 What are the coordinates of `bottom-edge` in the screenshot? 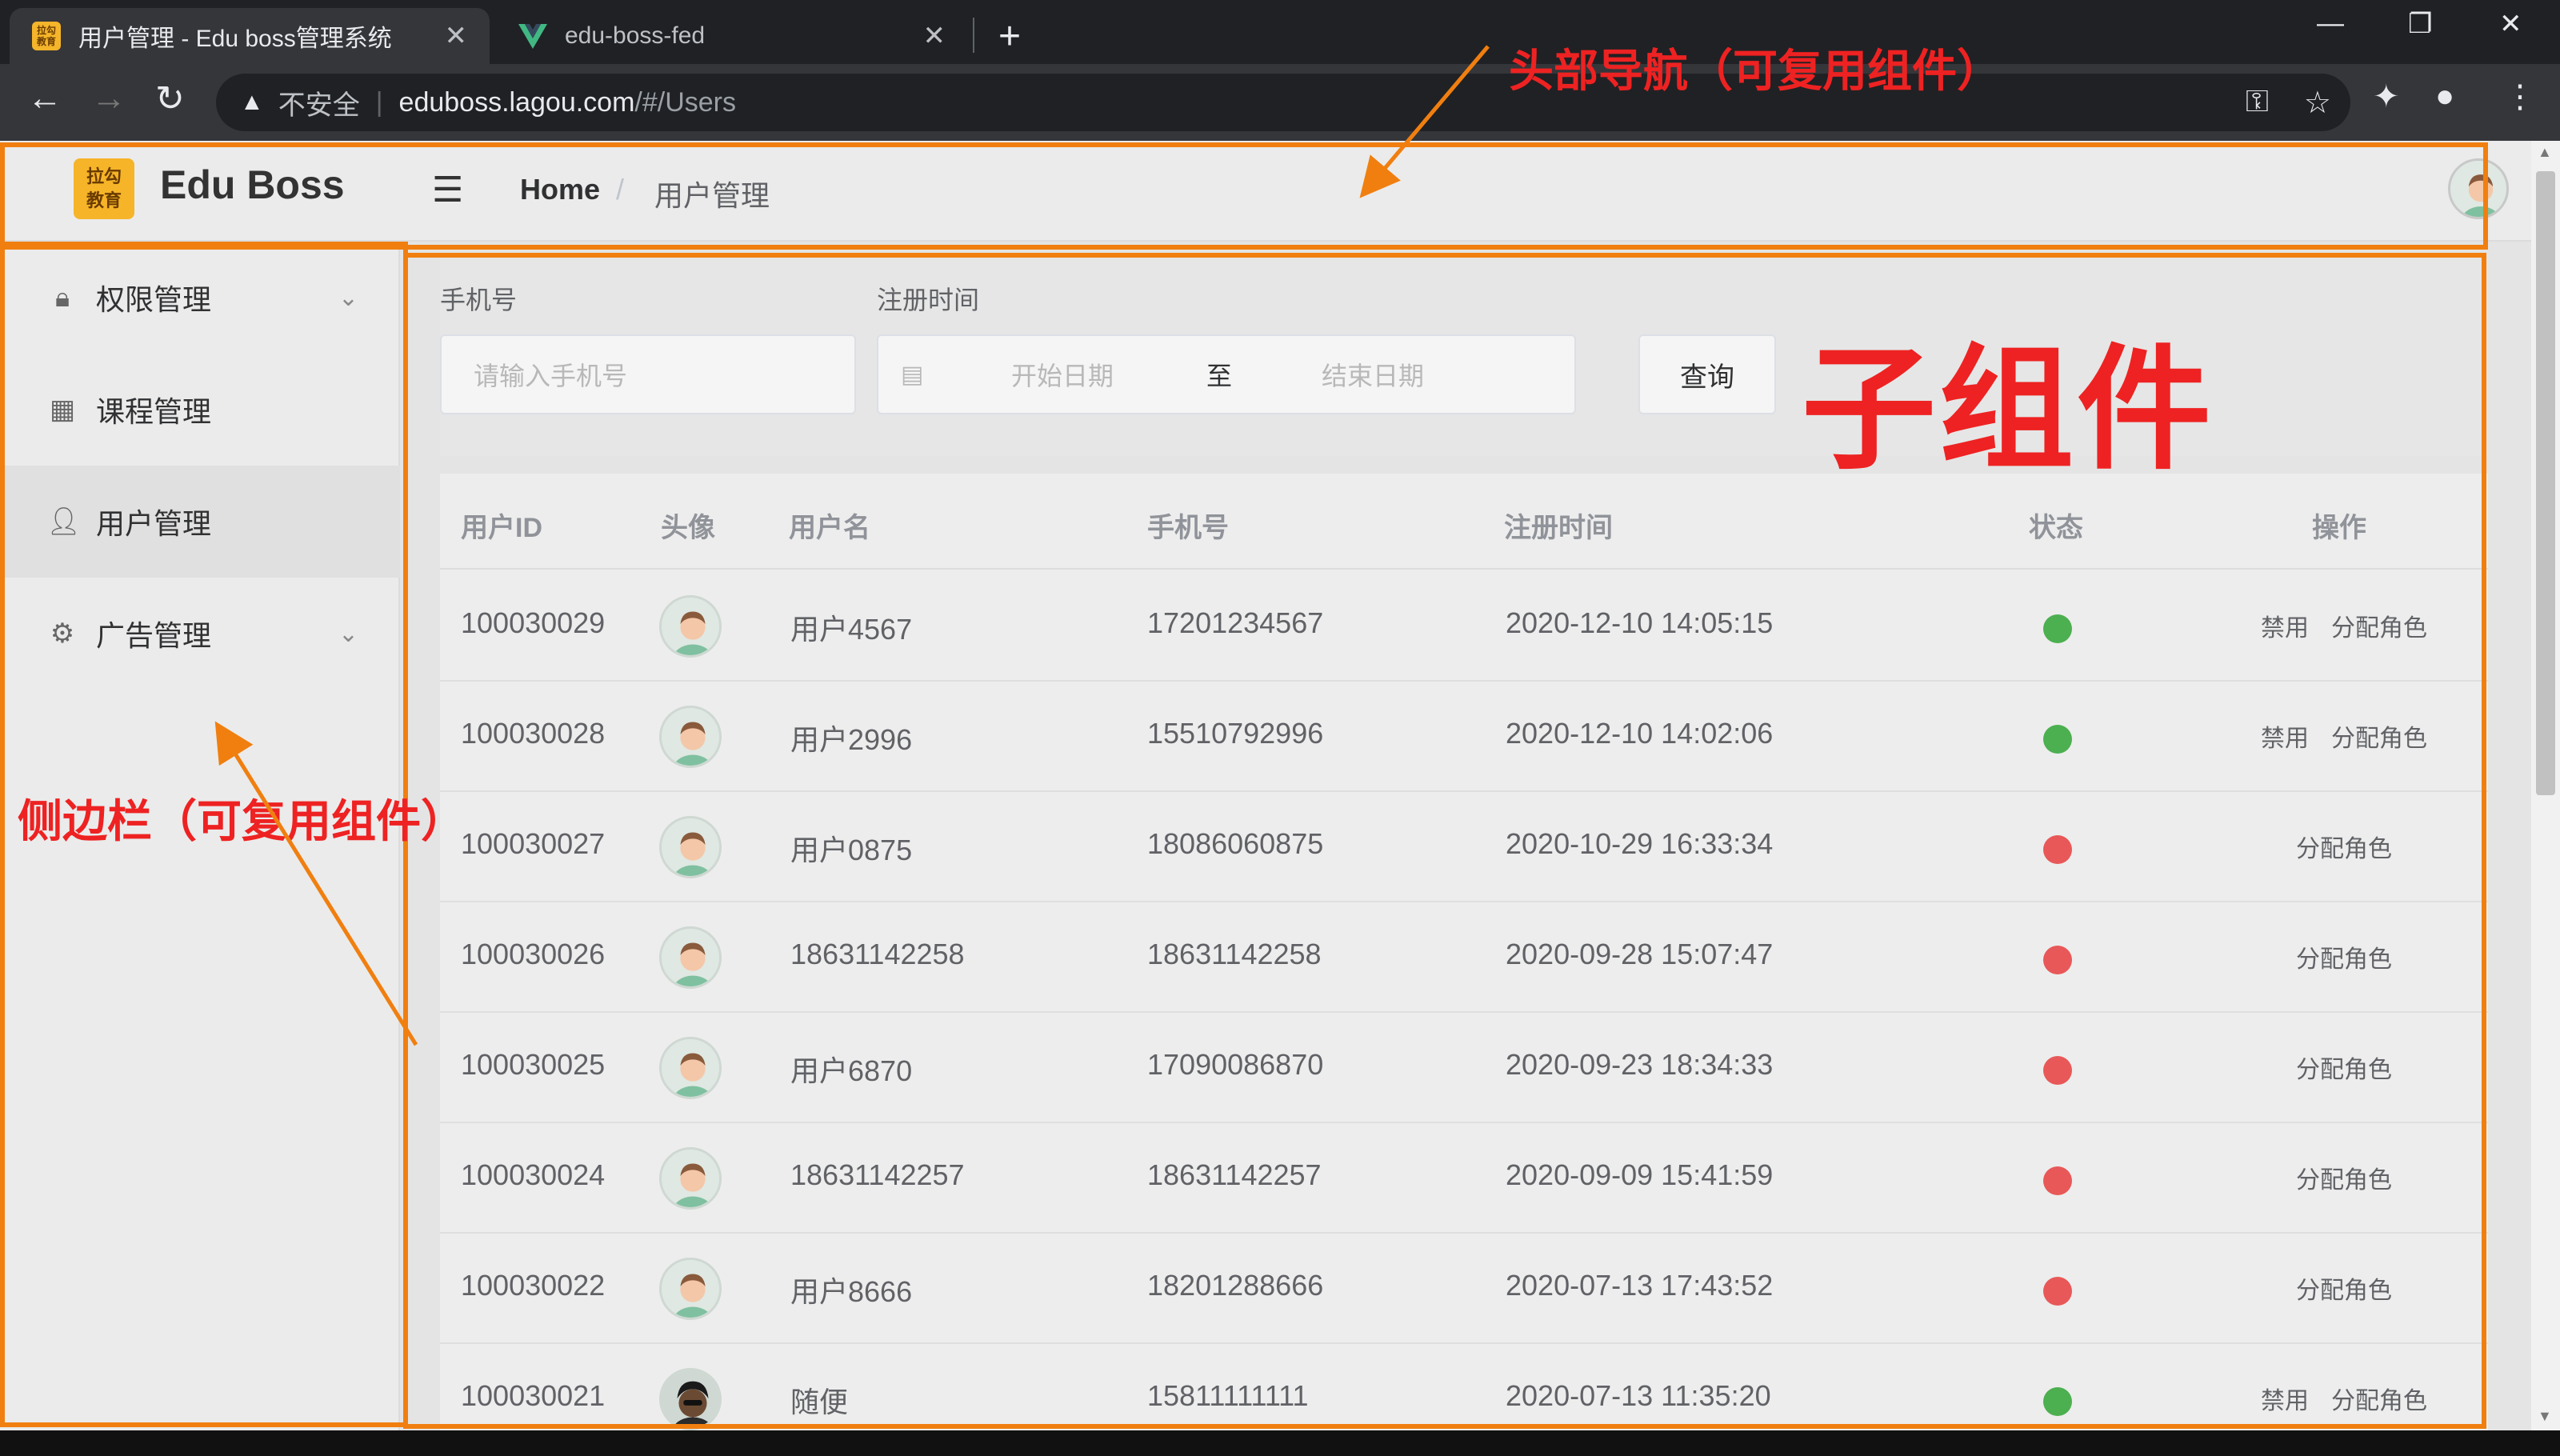 It's located at (1280, 1443).